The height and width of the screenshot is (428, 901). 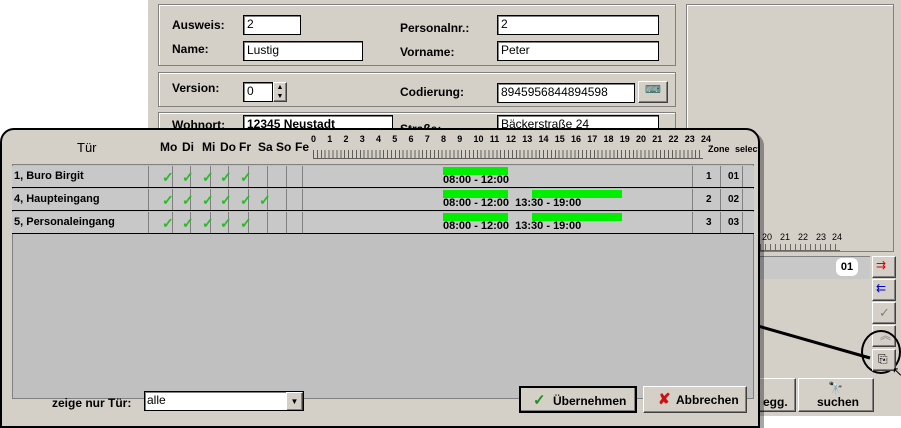 I want to click on filter-label: zeige nur Tür:, so click(x=92, y=403).